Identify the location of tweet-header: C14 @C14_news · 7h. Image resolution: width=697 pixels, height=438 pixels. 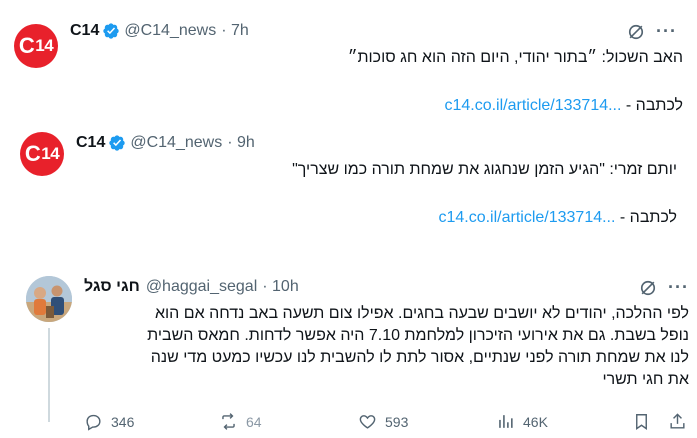
(159, 31).